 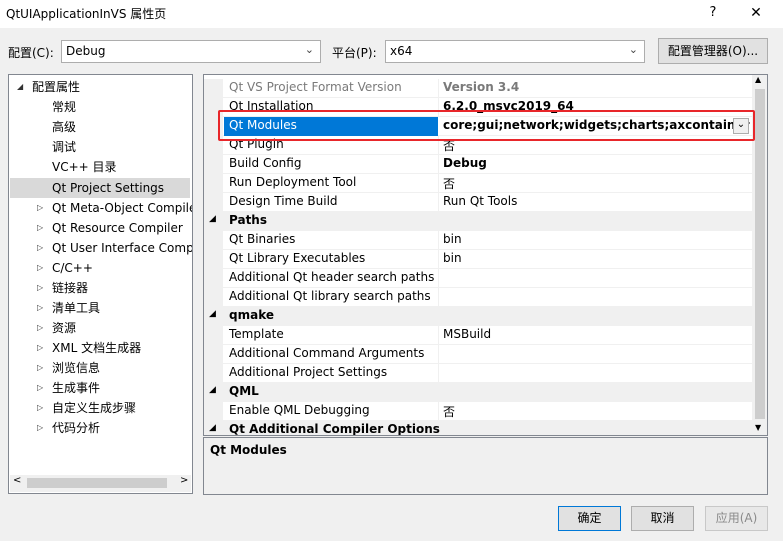 What do you see at coordinates (327, 353) in the screenshot?
I see `property-name: Additional Command Arguments` at bounding box center [327, 353].